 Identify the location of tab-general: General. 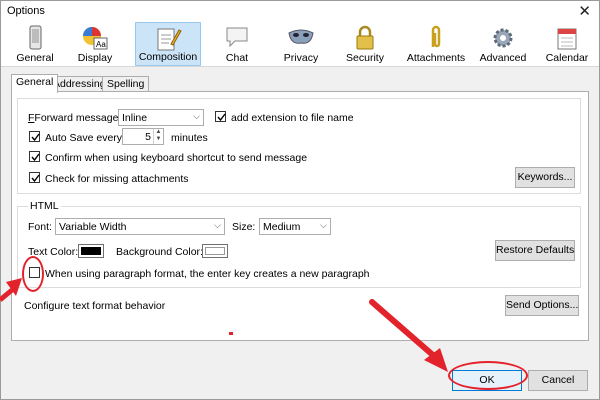
(35, 83).